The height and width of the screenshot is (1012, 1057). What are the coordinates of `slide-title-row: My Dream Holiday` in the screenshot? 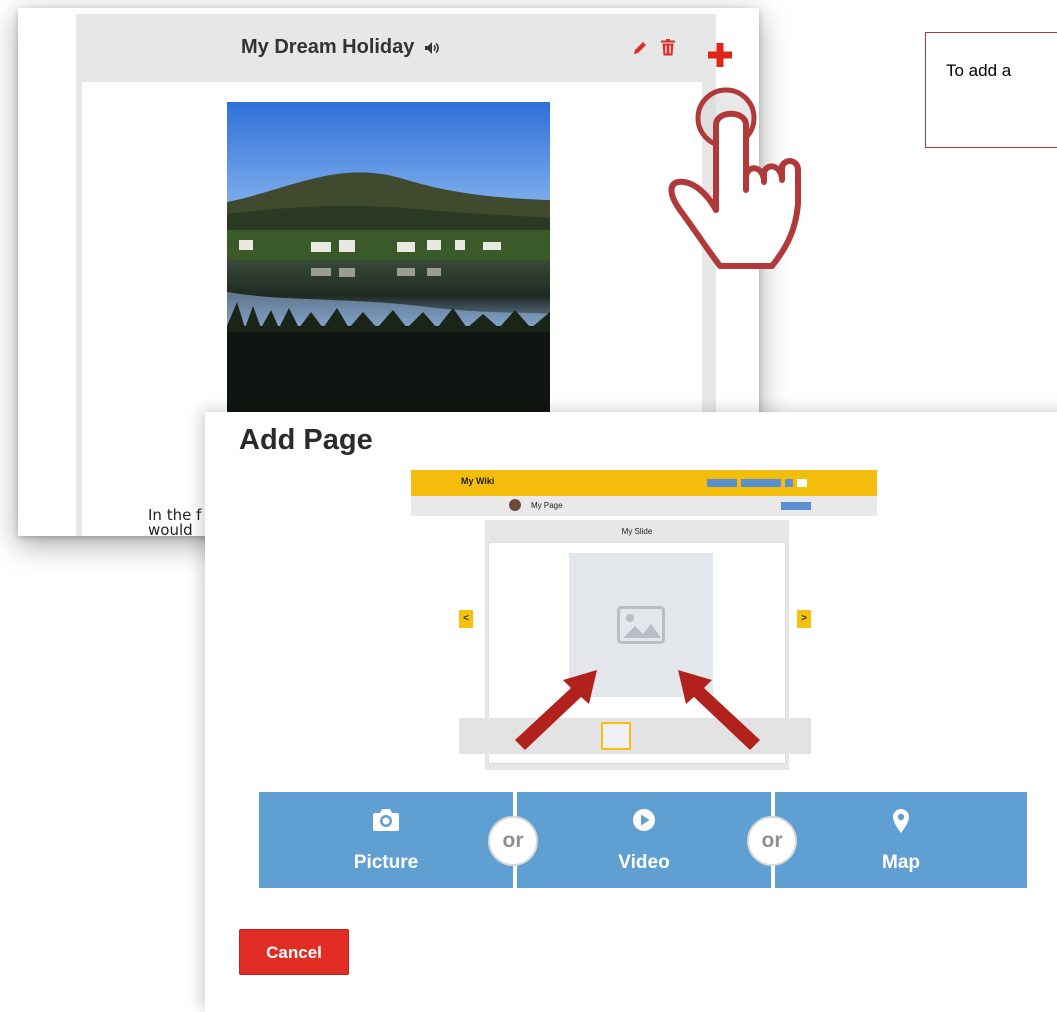 It's located at (340, 47).